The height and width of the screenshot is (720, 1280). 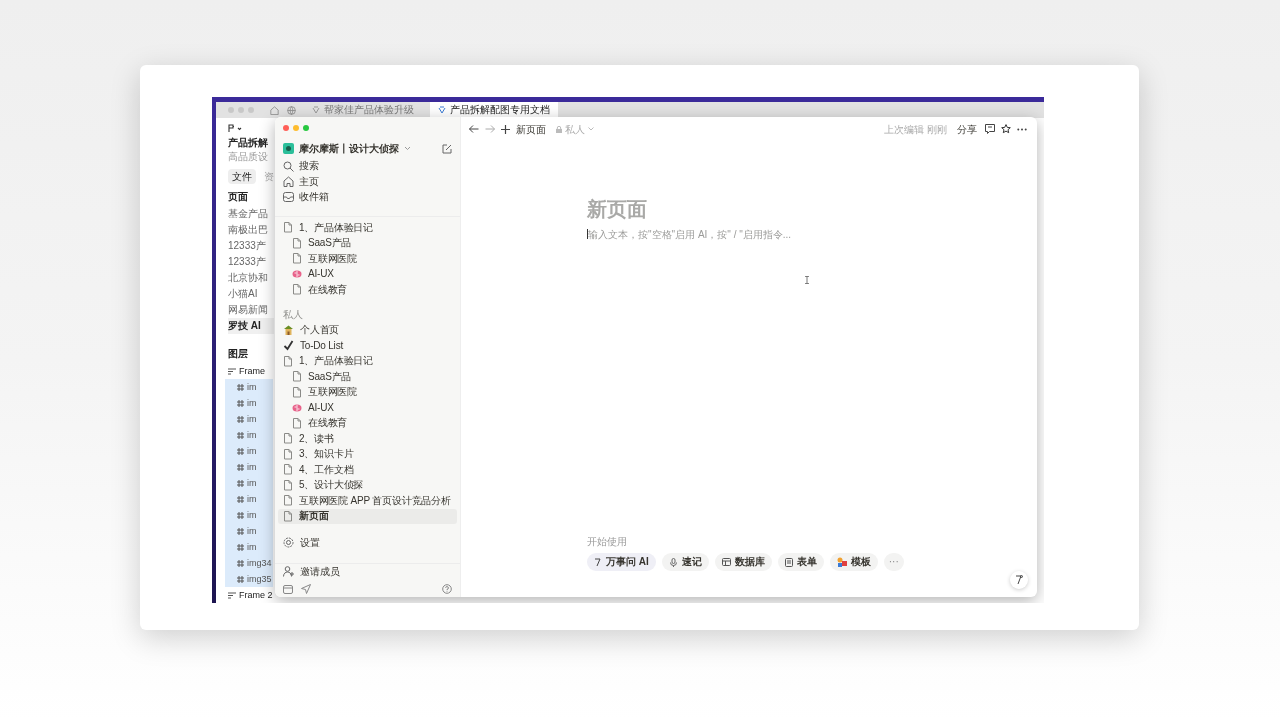 What do you see at coordinates (367, 470) in the screenshot?
I see `sidebar-page-item: 4、工作文档` at bounding box center [367, 470].